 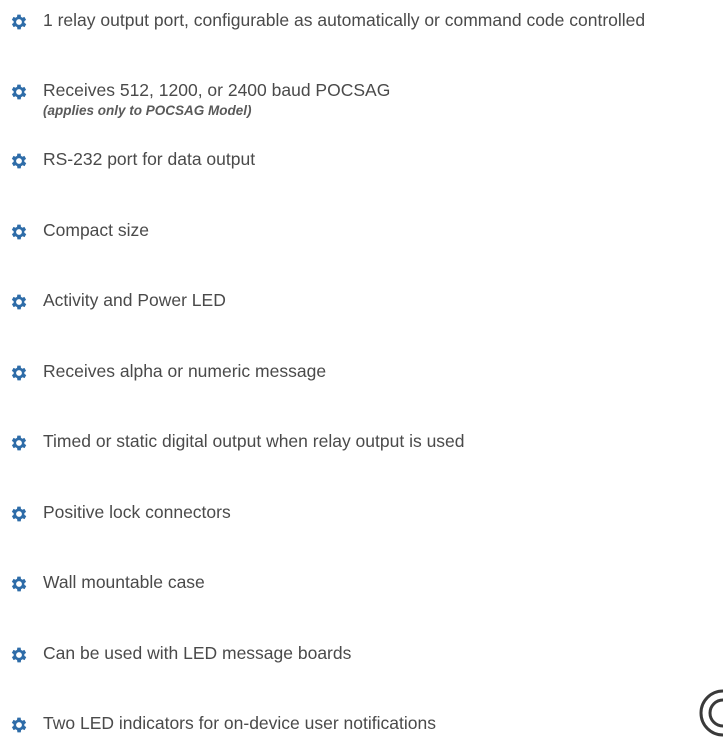 What do you see at coordinates (383, 300) in the screenshot?
I see `feature-text: Activity and Power LED` at bounding box center [383, 300].